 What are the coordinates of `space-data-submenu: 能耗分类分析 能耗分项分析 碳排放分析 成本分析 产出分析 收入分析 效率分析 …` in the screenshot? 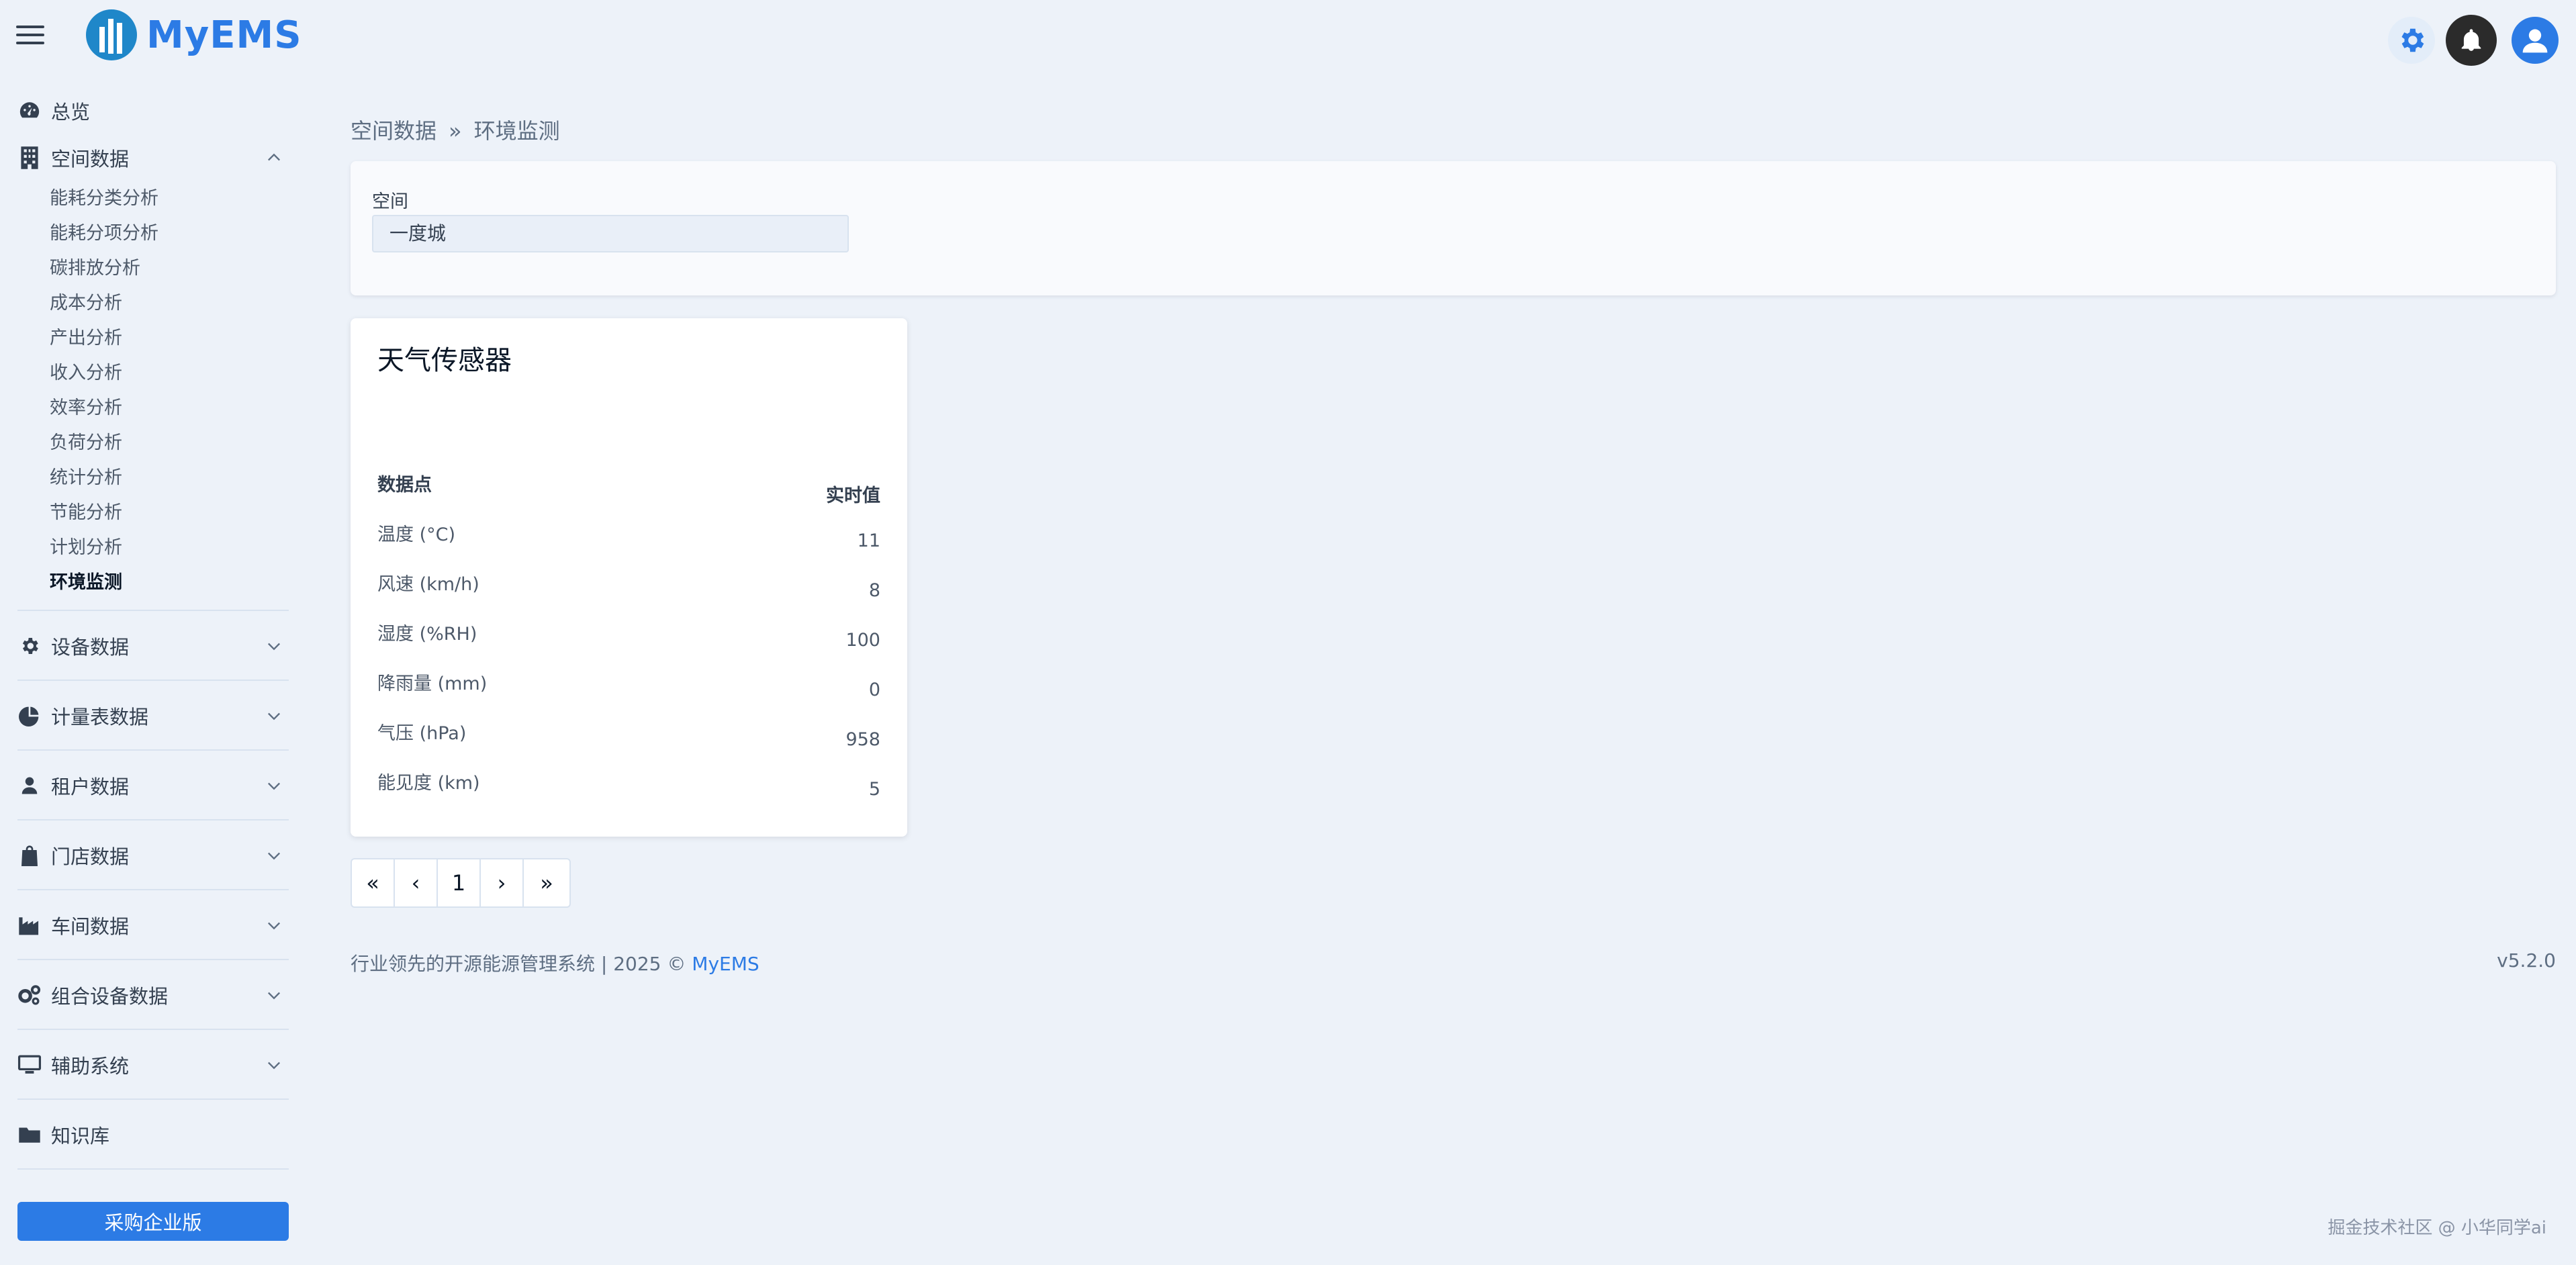 It's located at (145, 390).